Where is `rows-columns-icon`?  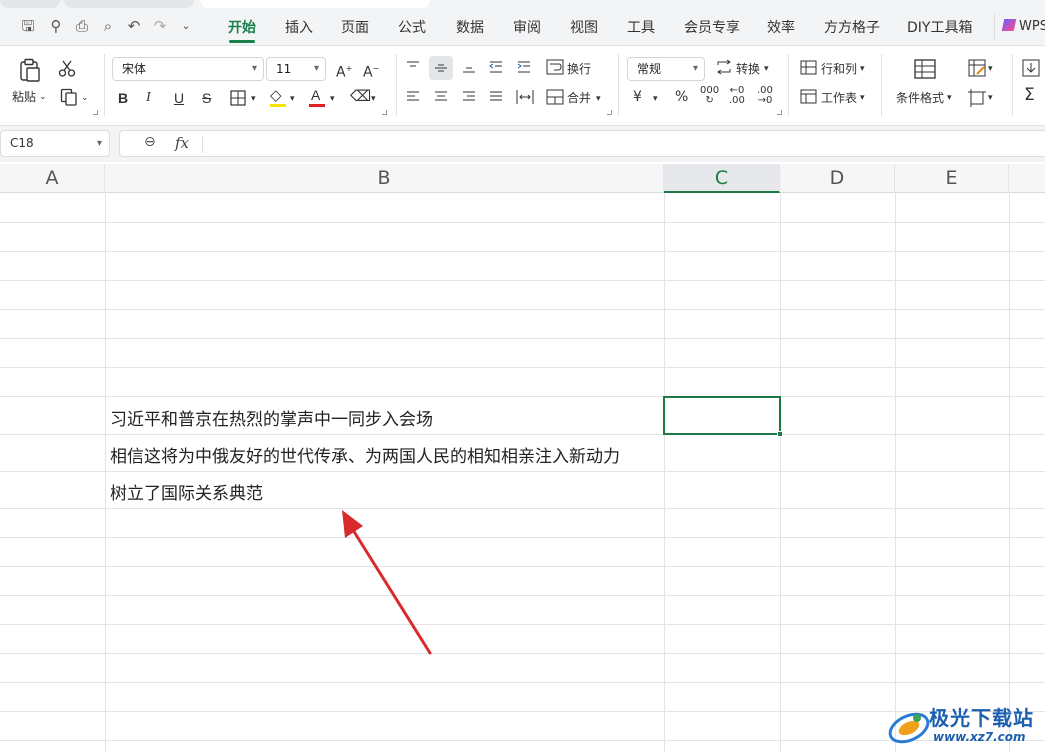
rows-columns-icon is located at coordinates (808, 67).